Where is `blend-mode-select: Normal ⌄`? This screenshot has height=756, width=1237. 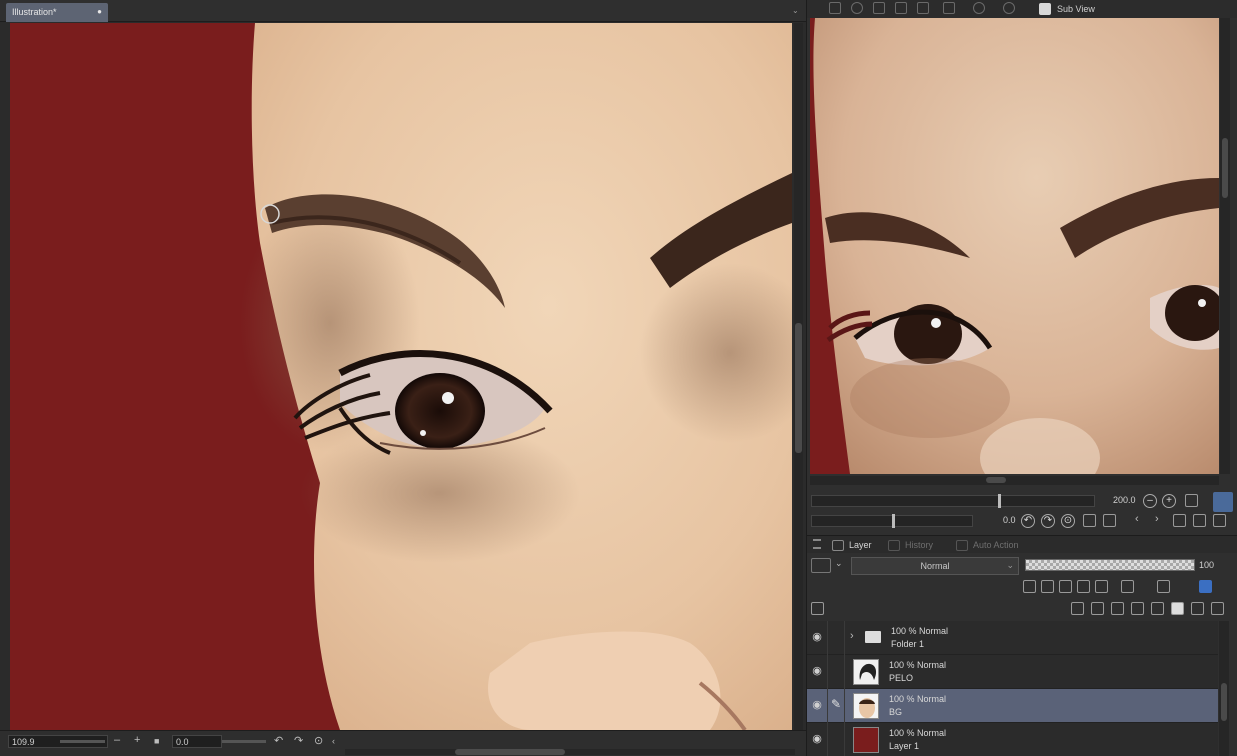
blend-mode-select: Normal ⌄ is located at coordinates (935, 566).